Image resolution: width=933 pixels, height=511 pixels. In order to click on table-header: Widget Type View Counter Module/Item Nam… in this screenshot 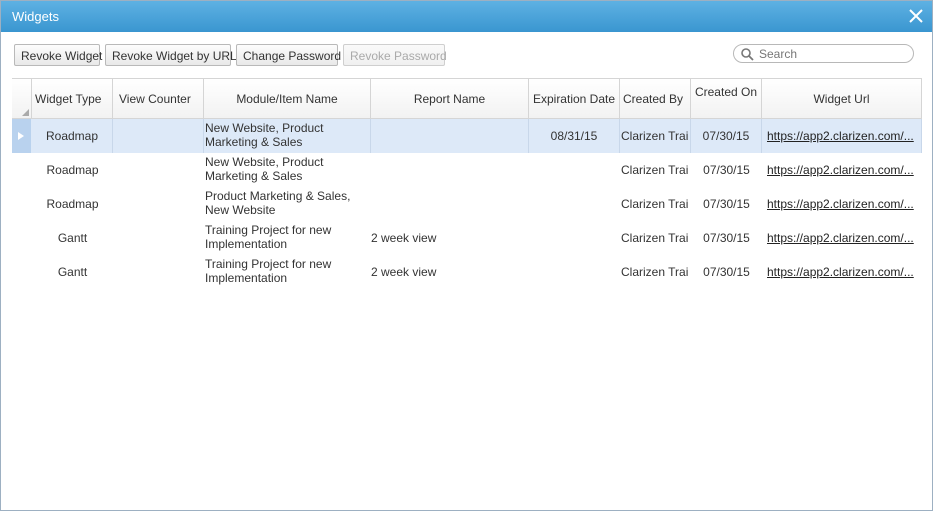, I will do `click(467, 98)`.